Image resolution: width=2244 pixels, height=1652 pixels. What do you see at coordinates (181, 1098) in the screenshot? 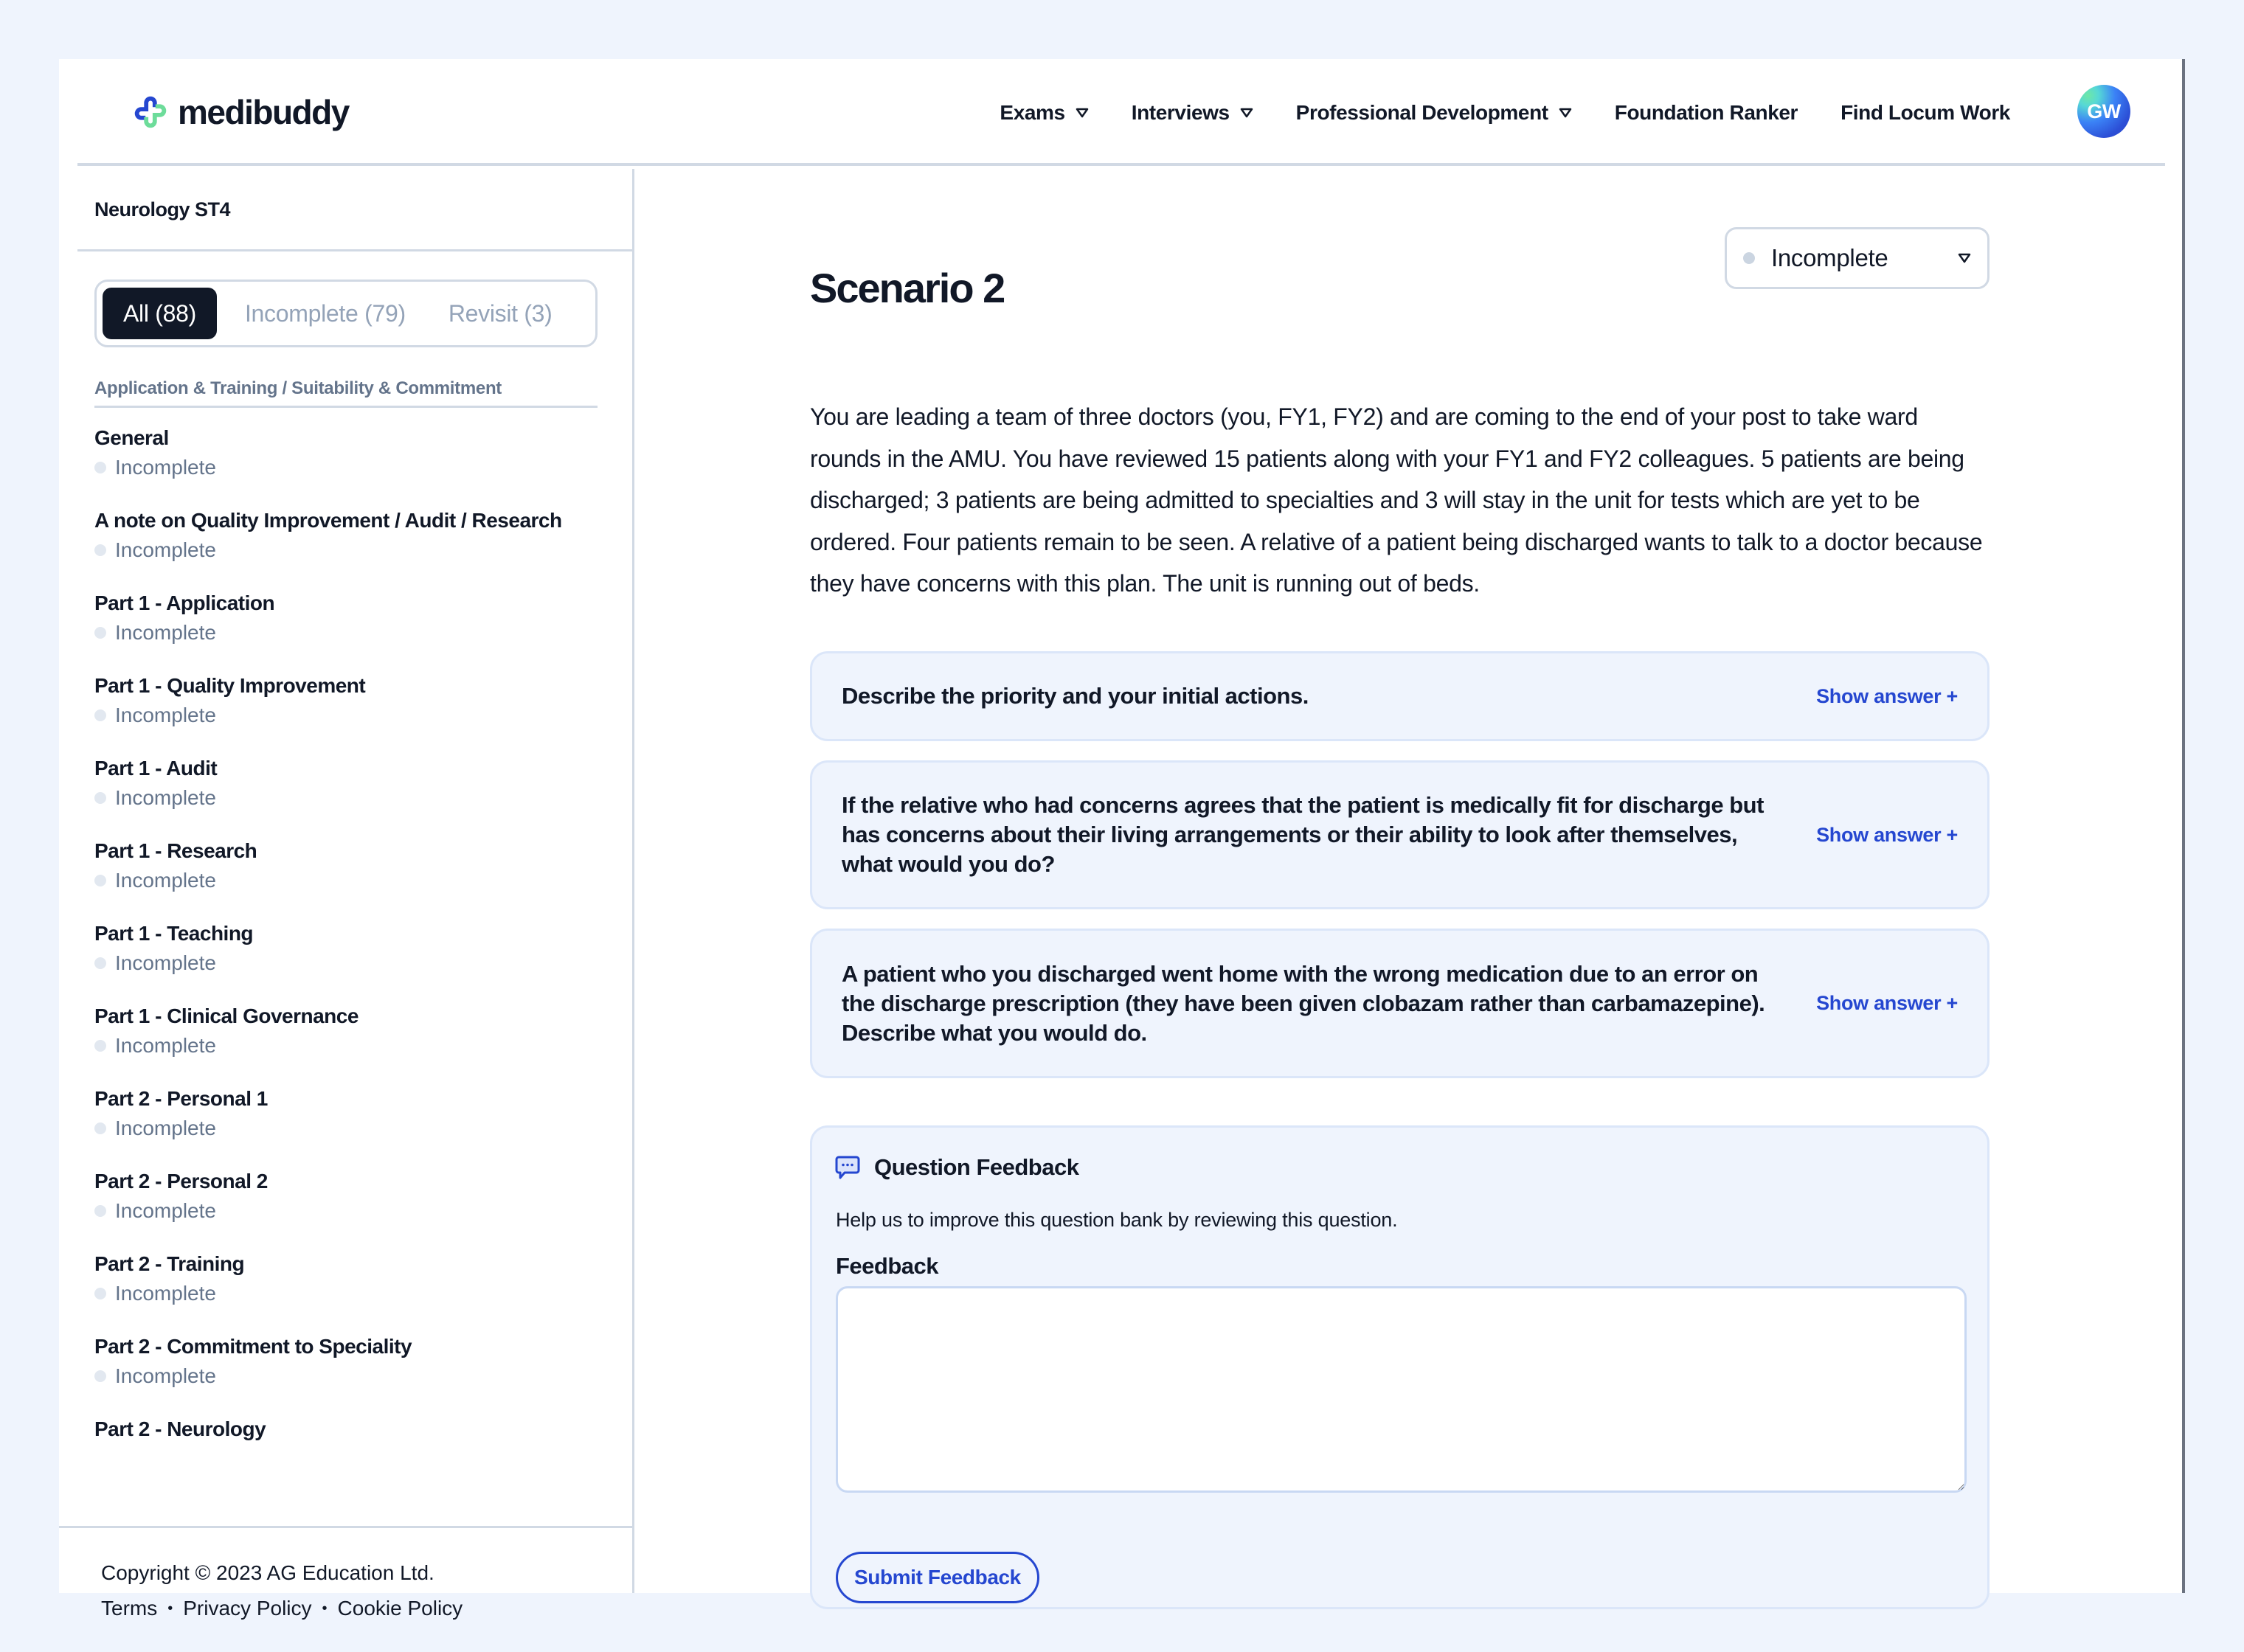
I see `list-item-title: Part 2 - Personal 1` at bounding box center [181, 1098].